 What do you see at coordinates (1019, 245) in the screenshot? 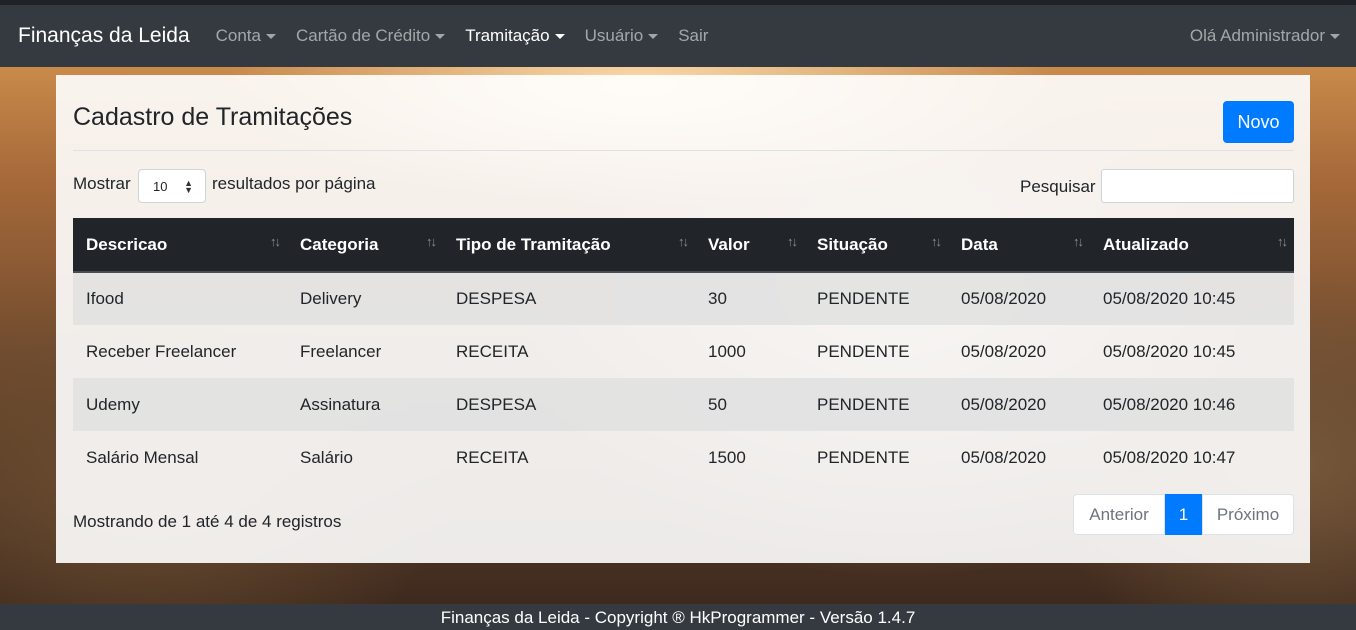
I see `col-data: Data ↑↓` at bounding box center [1019, 245].